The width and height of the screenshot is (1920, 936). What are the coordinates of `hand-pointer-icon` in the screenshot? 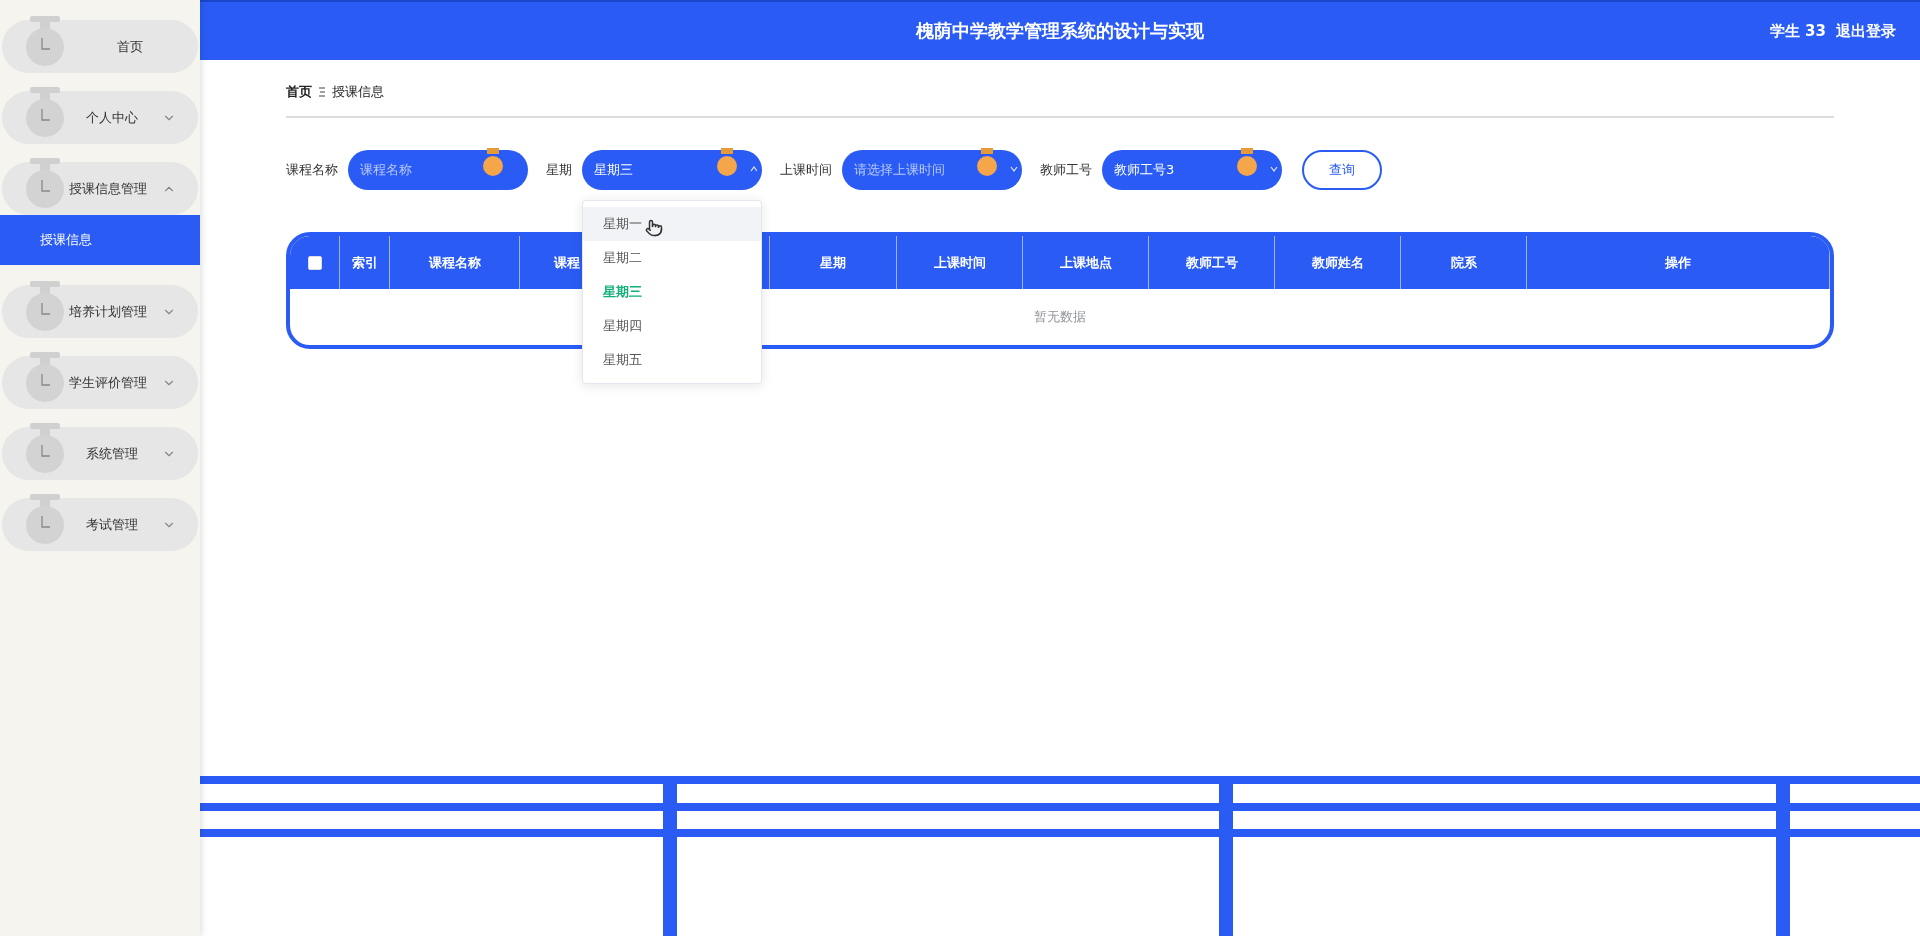 It's located at (654, 228).